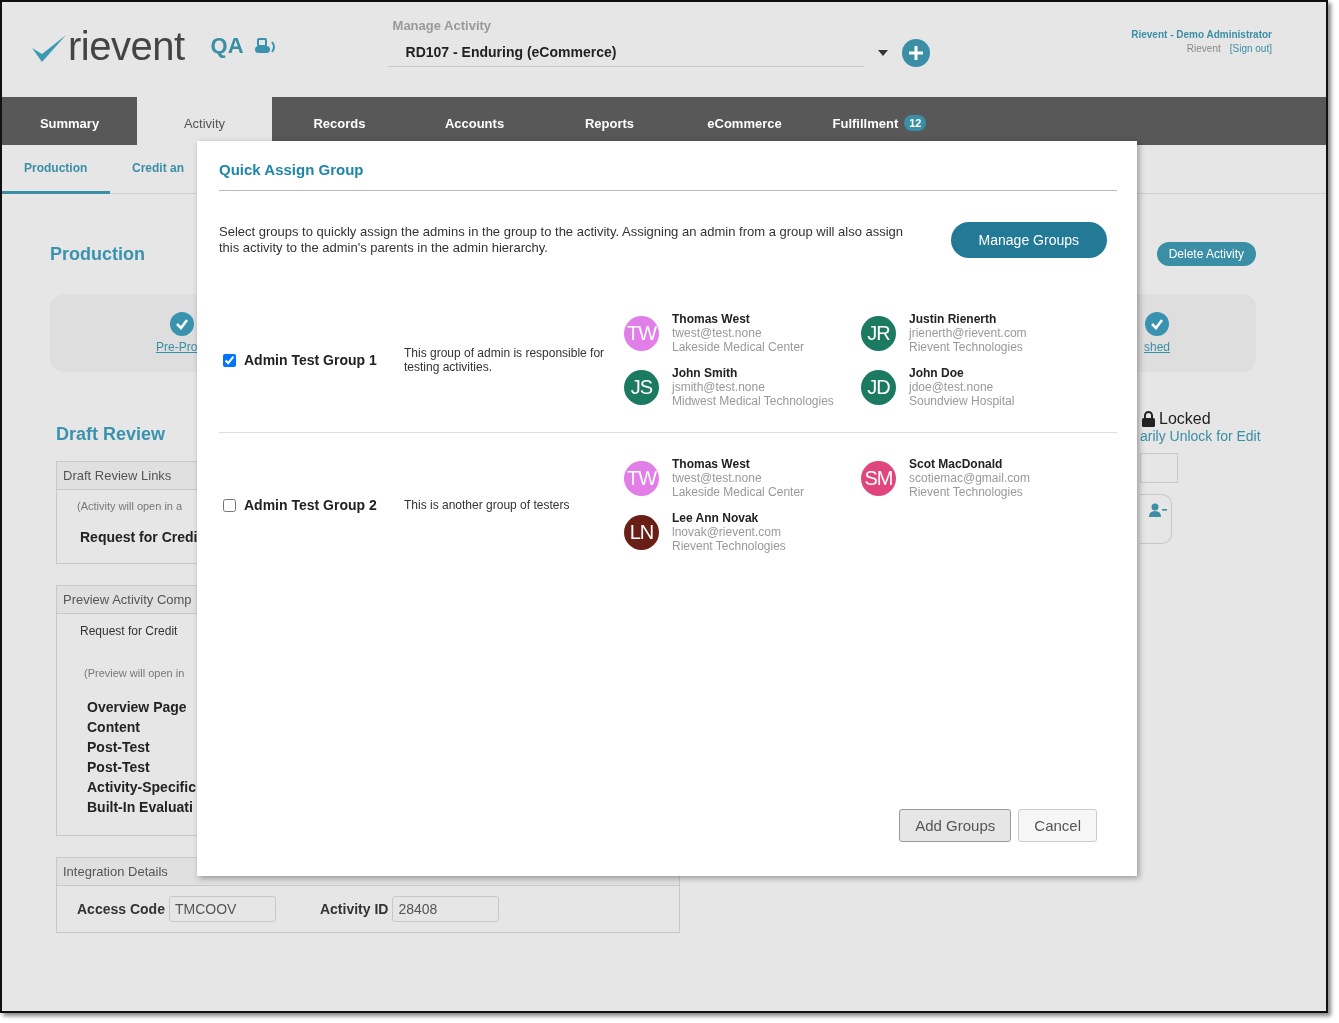 The height and width of the screenshot is (1023, 1339). Describe the element at coordinates (139, 537) in the screenshot. I see `request-link: Request for Credi` at that location.